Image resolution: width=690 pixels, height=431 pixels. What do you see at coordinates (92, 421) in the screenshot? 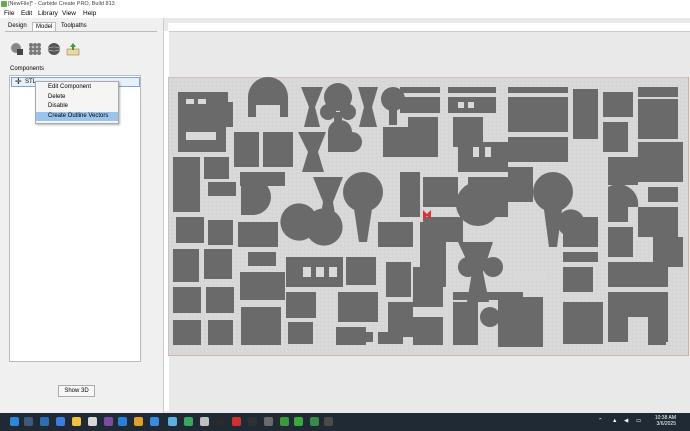
I see `terminal-icon` at bounding box center [92, 421].